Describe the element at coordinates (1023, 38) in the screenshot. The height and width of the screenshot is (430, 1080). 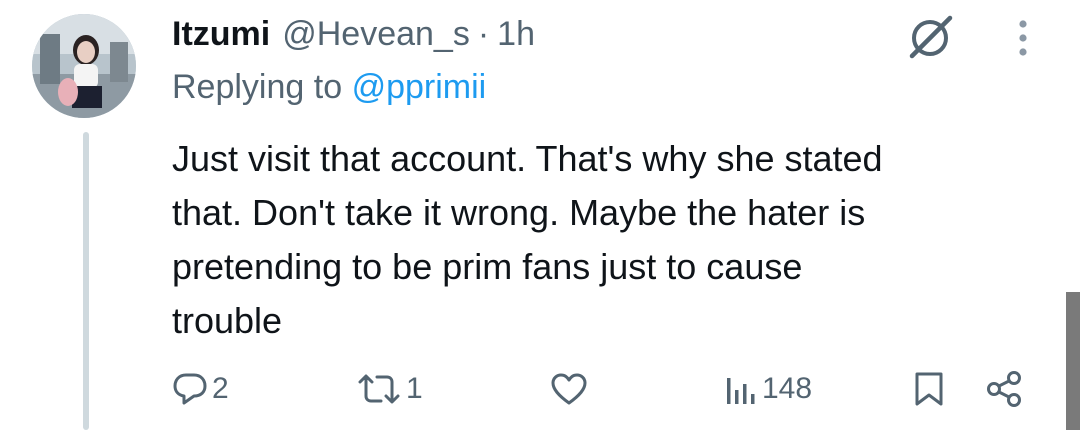
I see `more-vertical-icon` at that location.